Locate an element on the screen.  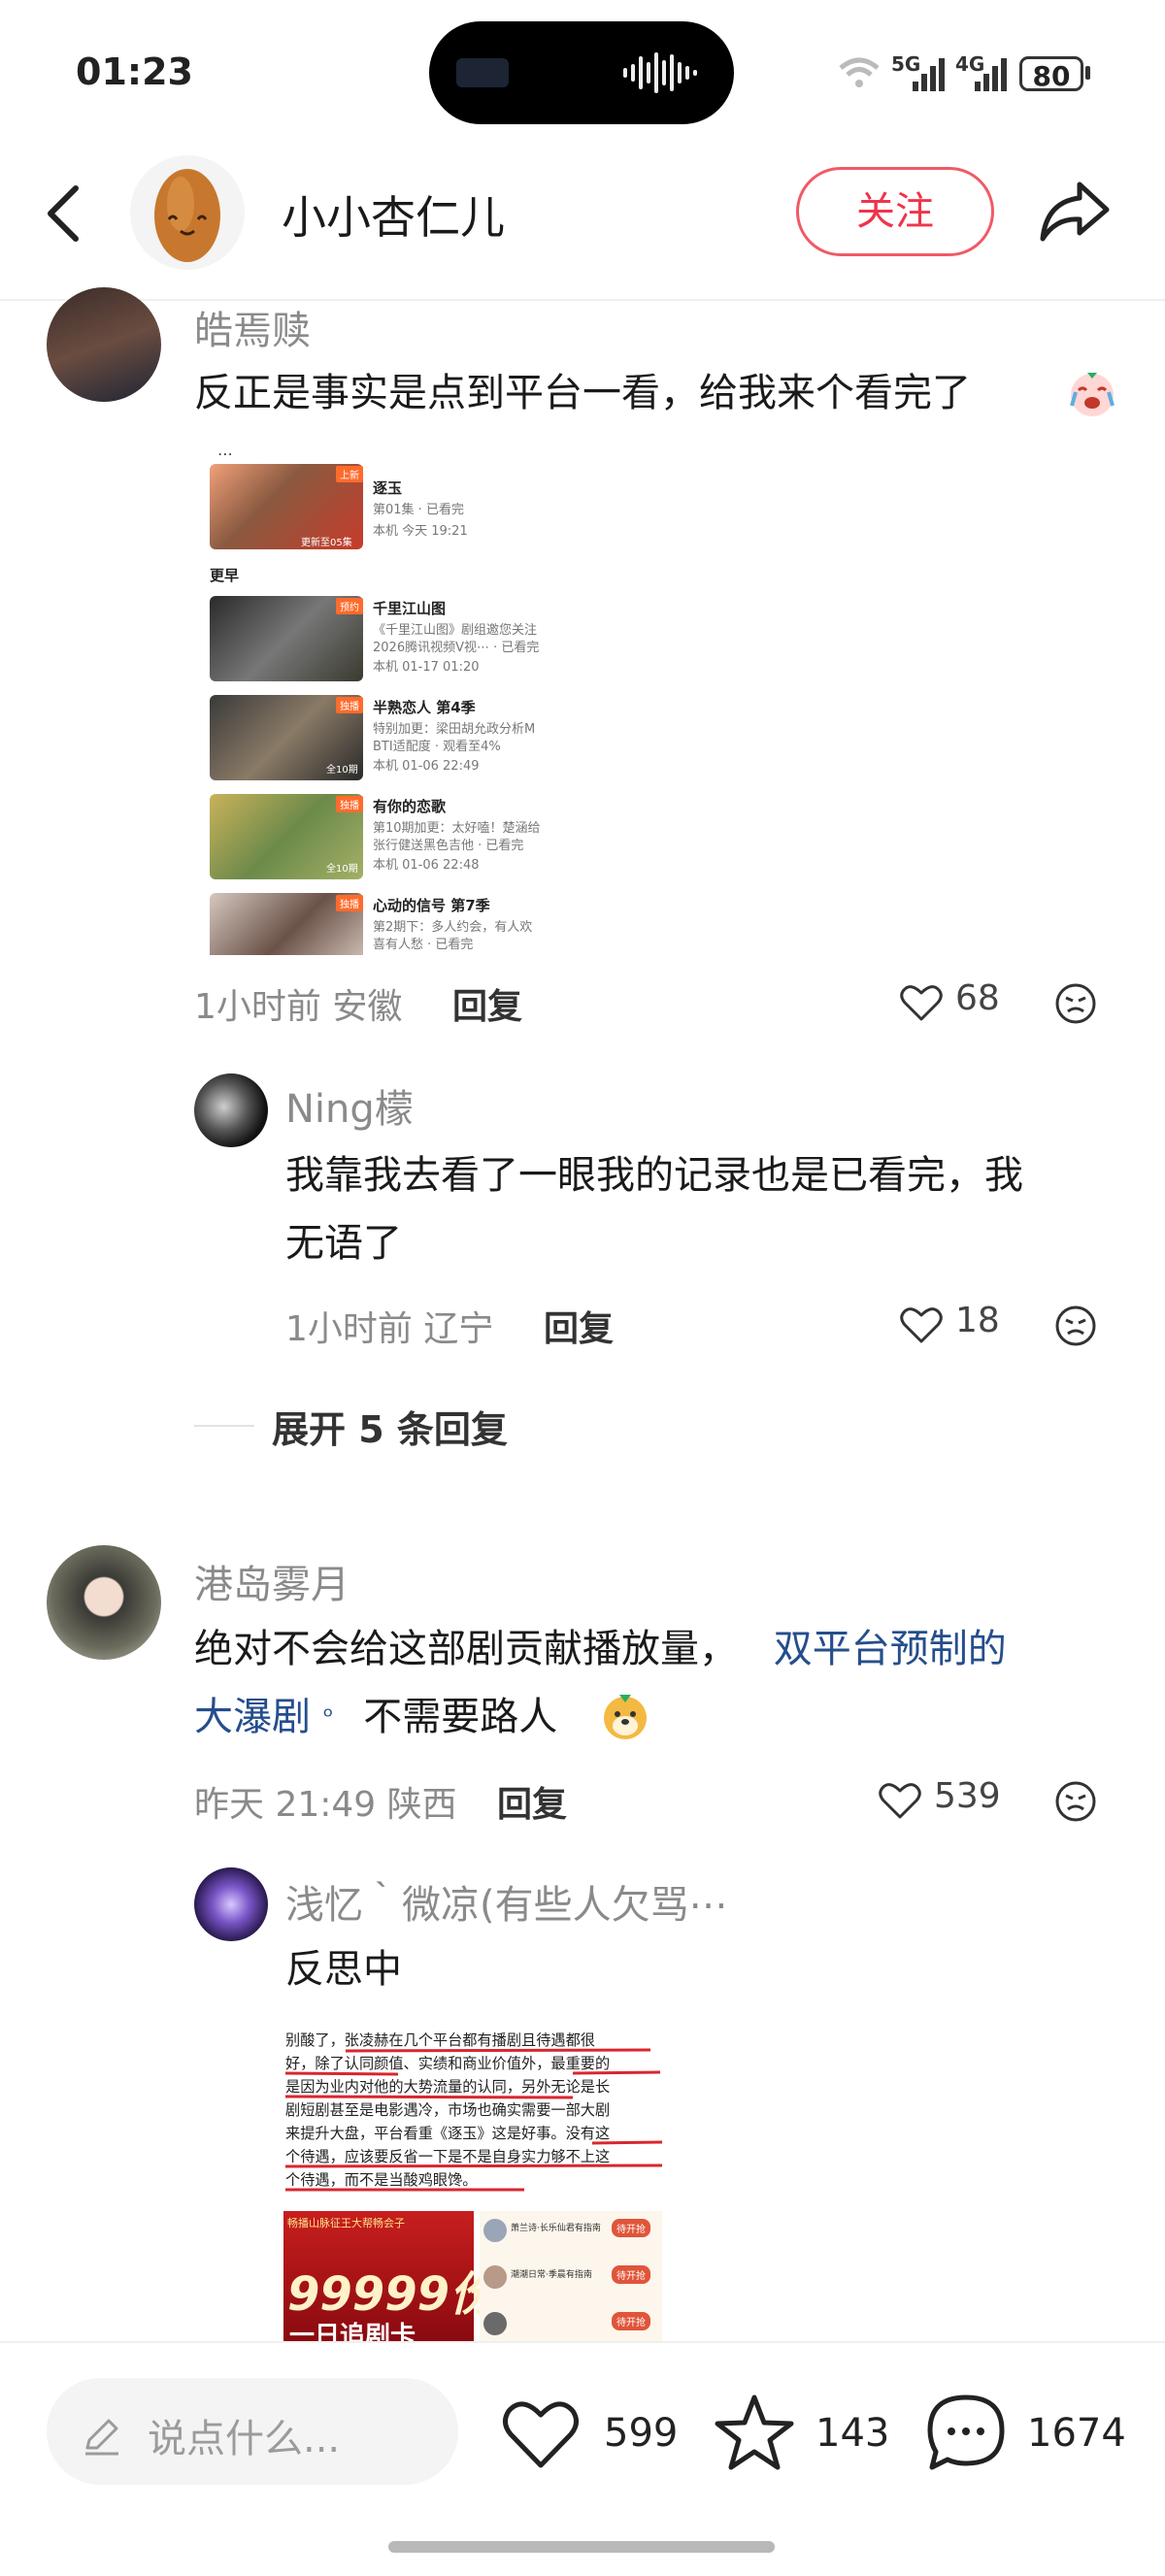
post-favorite-count: 143 is located at coordinates (853, 2433).